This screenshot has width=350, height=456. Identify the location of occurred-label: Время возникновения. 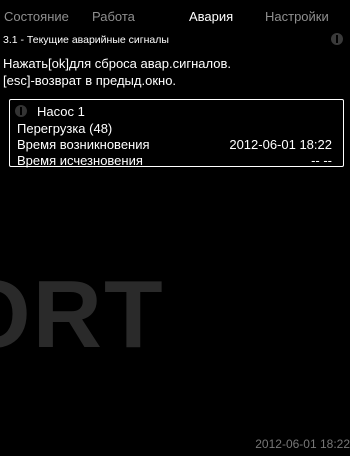
(83, 144).